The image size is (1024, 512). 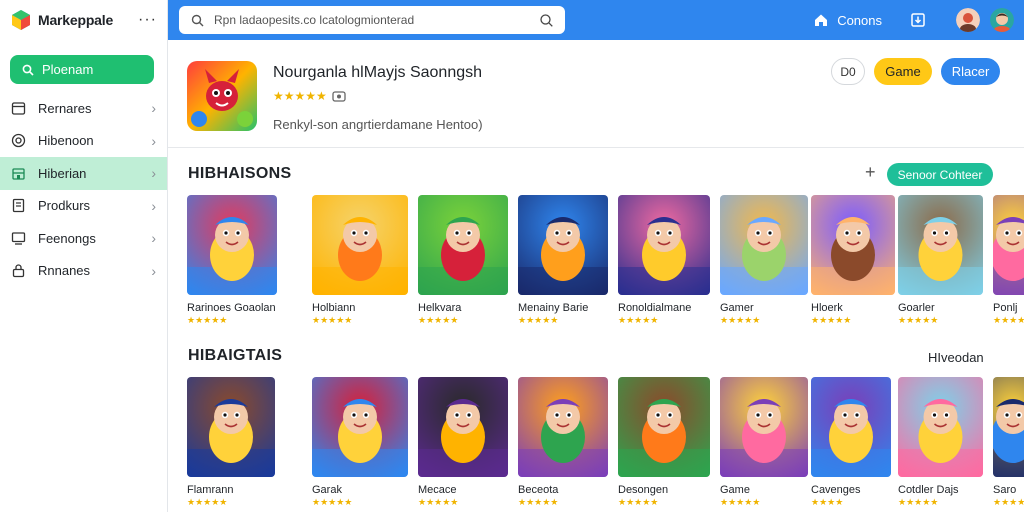 I want to click on search-input, so click(x=372, y=20).